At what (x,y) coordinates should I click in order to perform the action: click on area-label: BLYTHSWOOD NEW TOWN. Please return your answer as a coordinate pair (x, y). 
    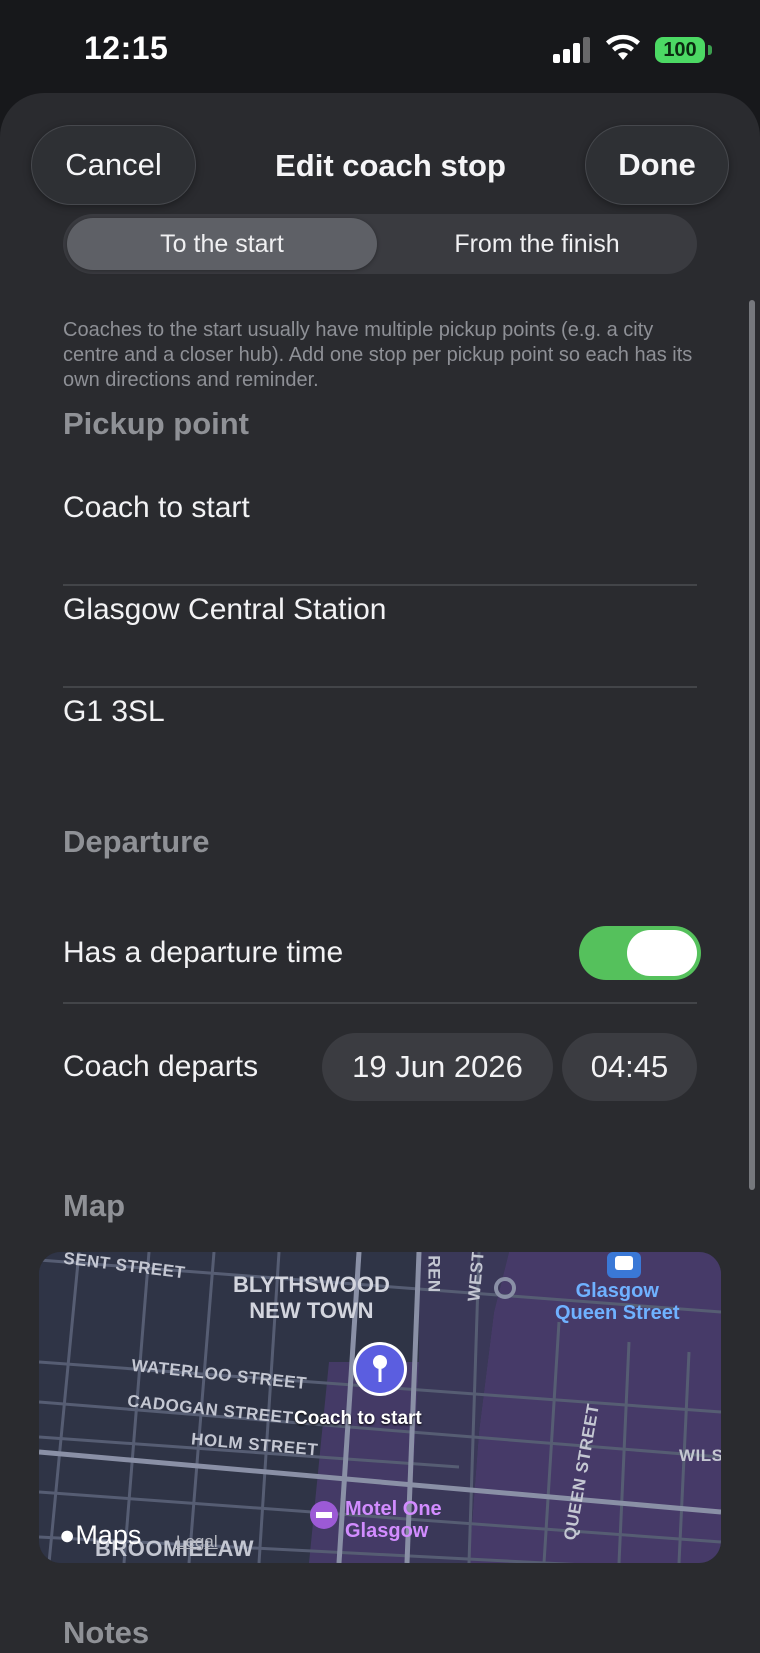
    Looking at the image, I should click on (311, 1298).